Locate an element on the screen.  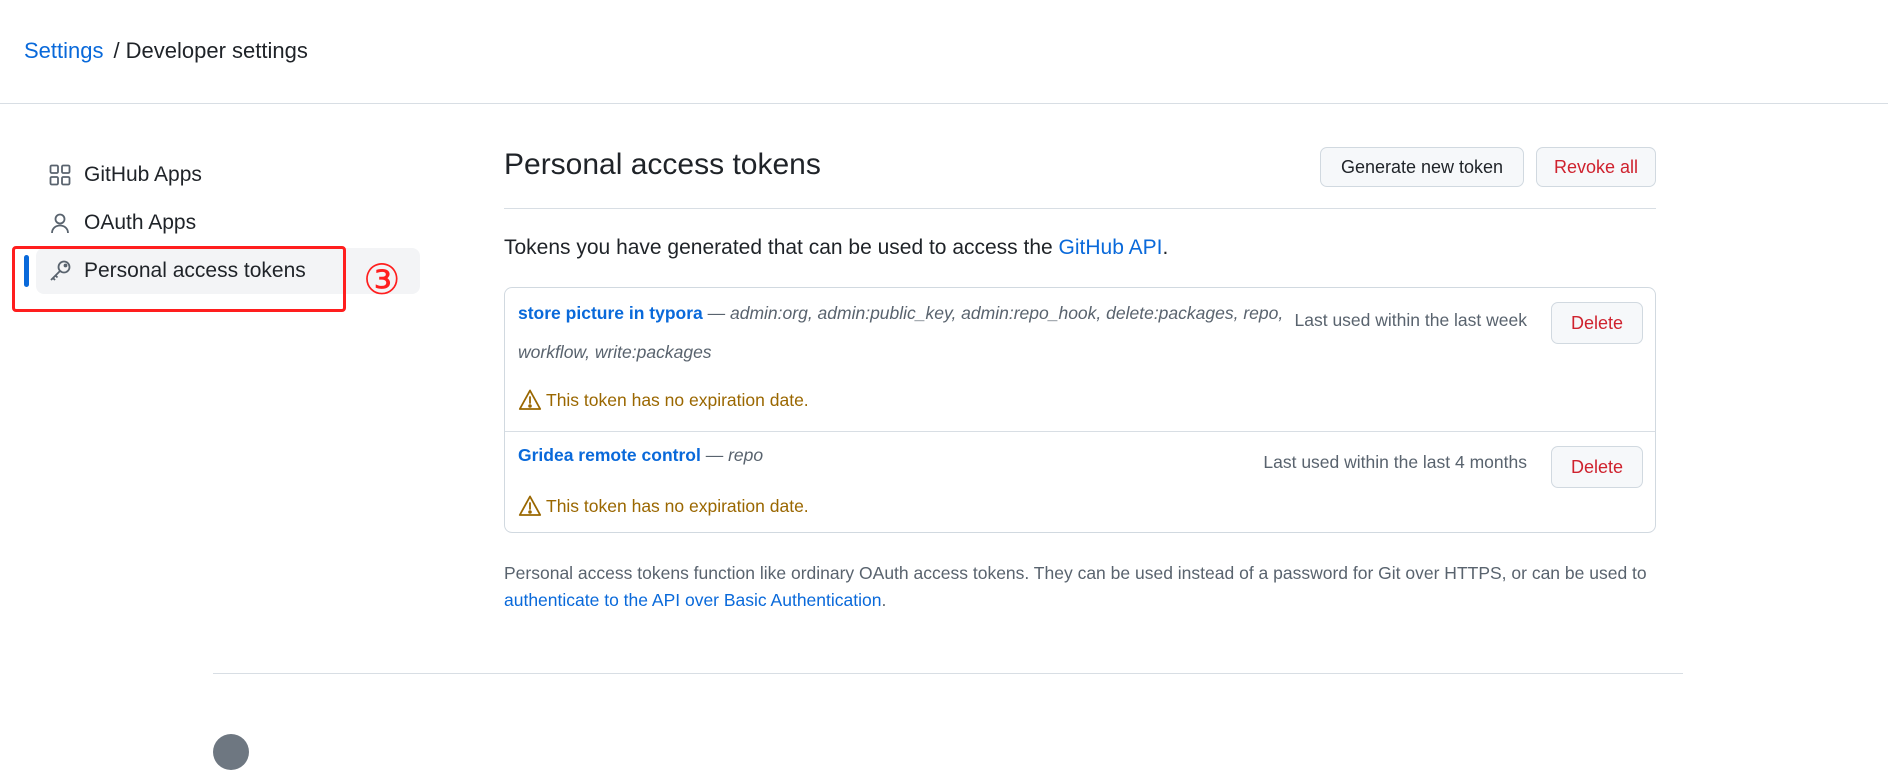
apps-icon is located at coordinates (60, 175).